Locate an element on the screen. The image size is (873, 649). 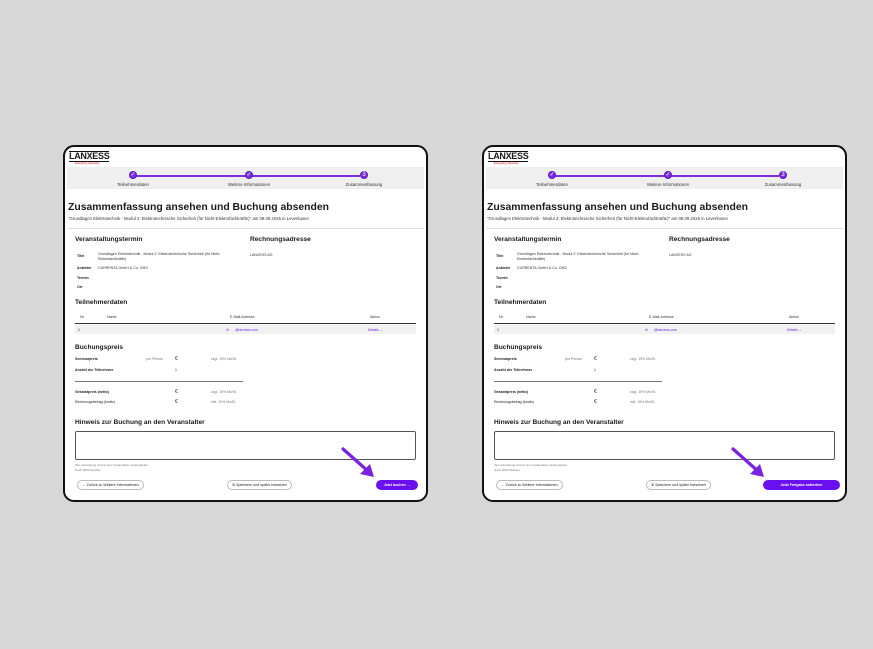
participants-heading: Teilnehmerdaten is located at coordinates (101, 302).